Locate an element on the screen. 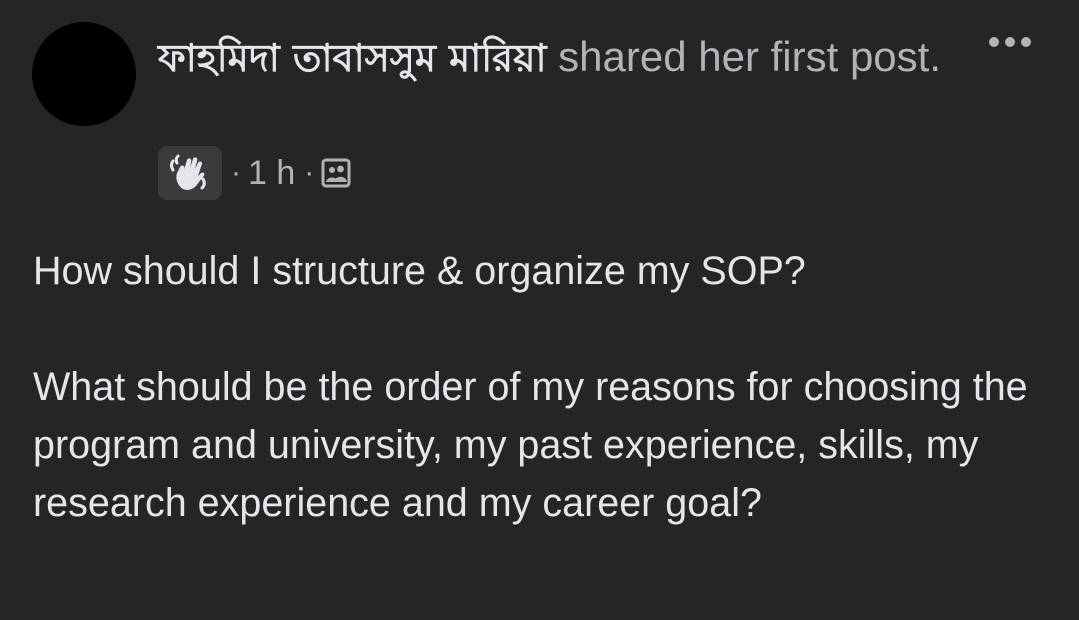  new-member-badge is located at coordinates (190, 173).